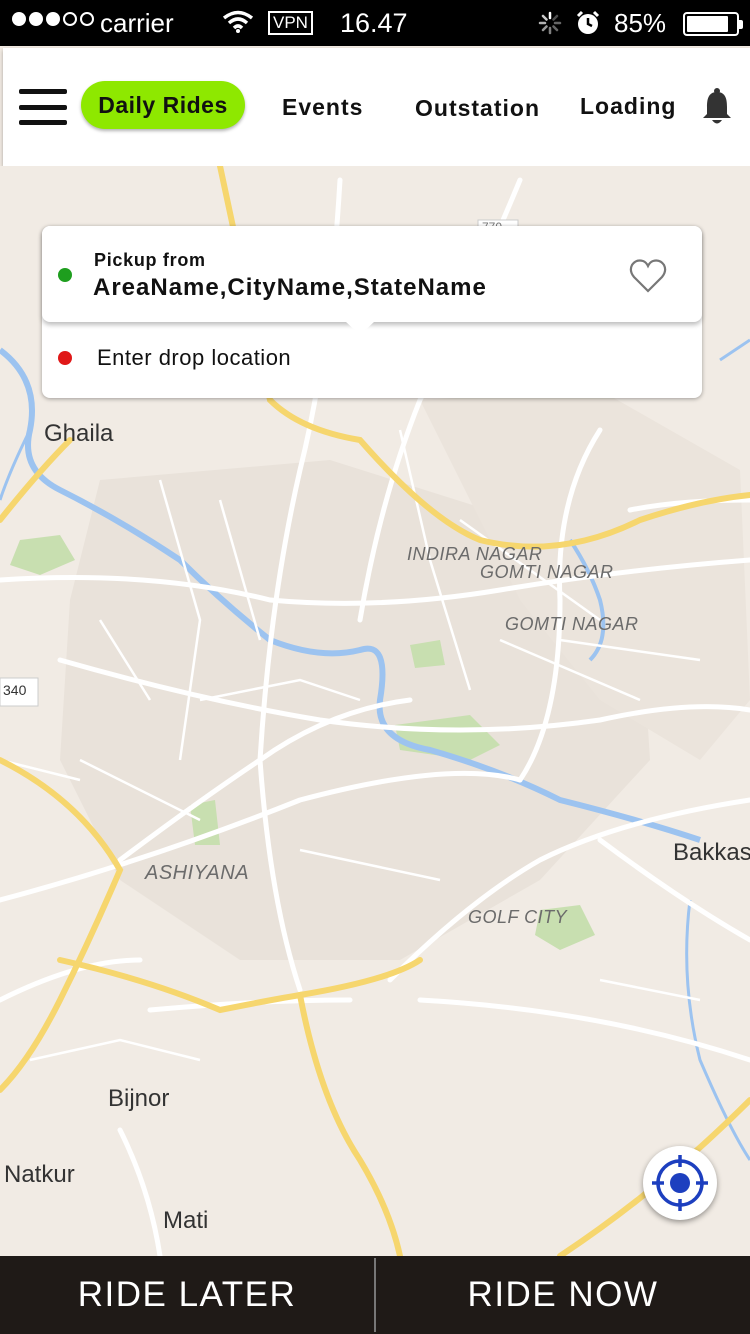  Describe the element at coordinates (588, 22) in the screenshot. I see `alarm-icon` at that location.